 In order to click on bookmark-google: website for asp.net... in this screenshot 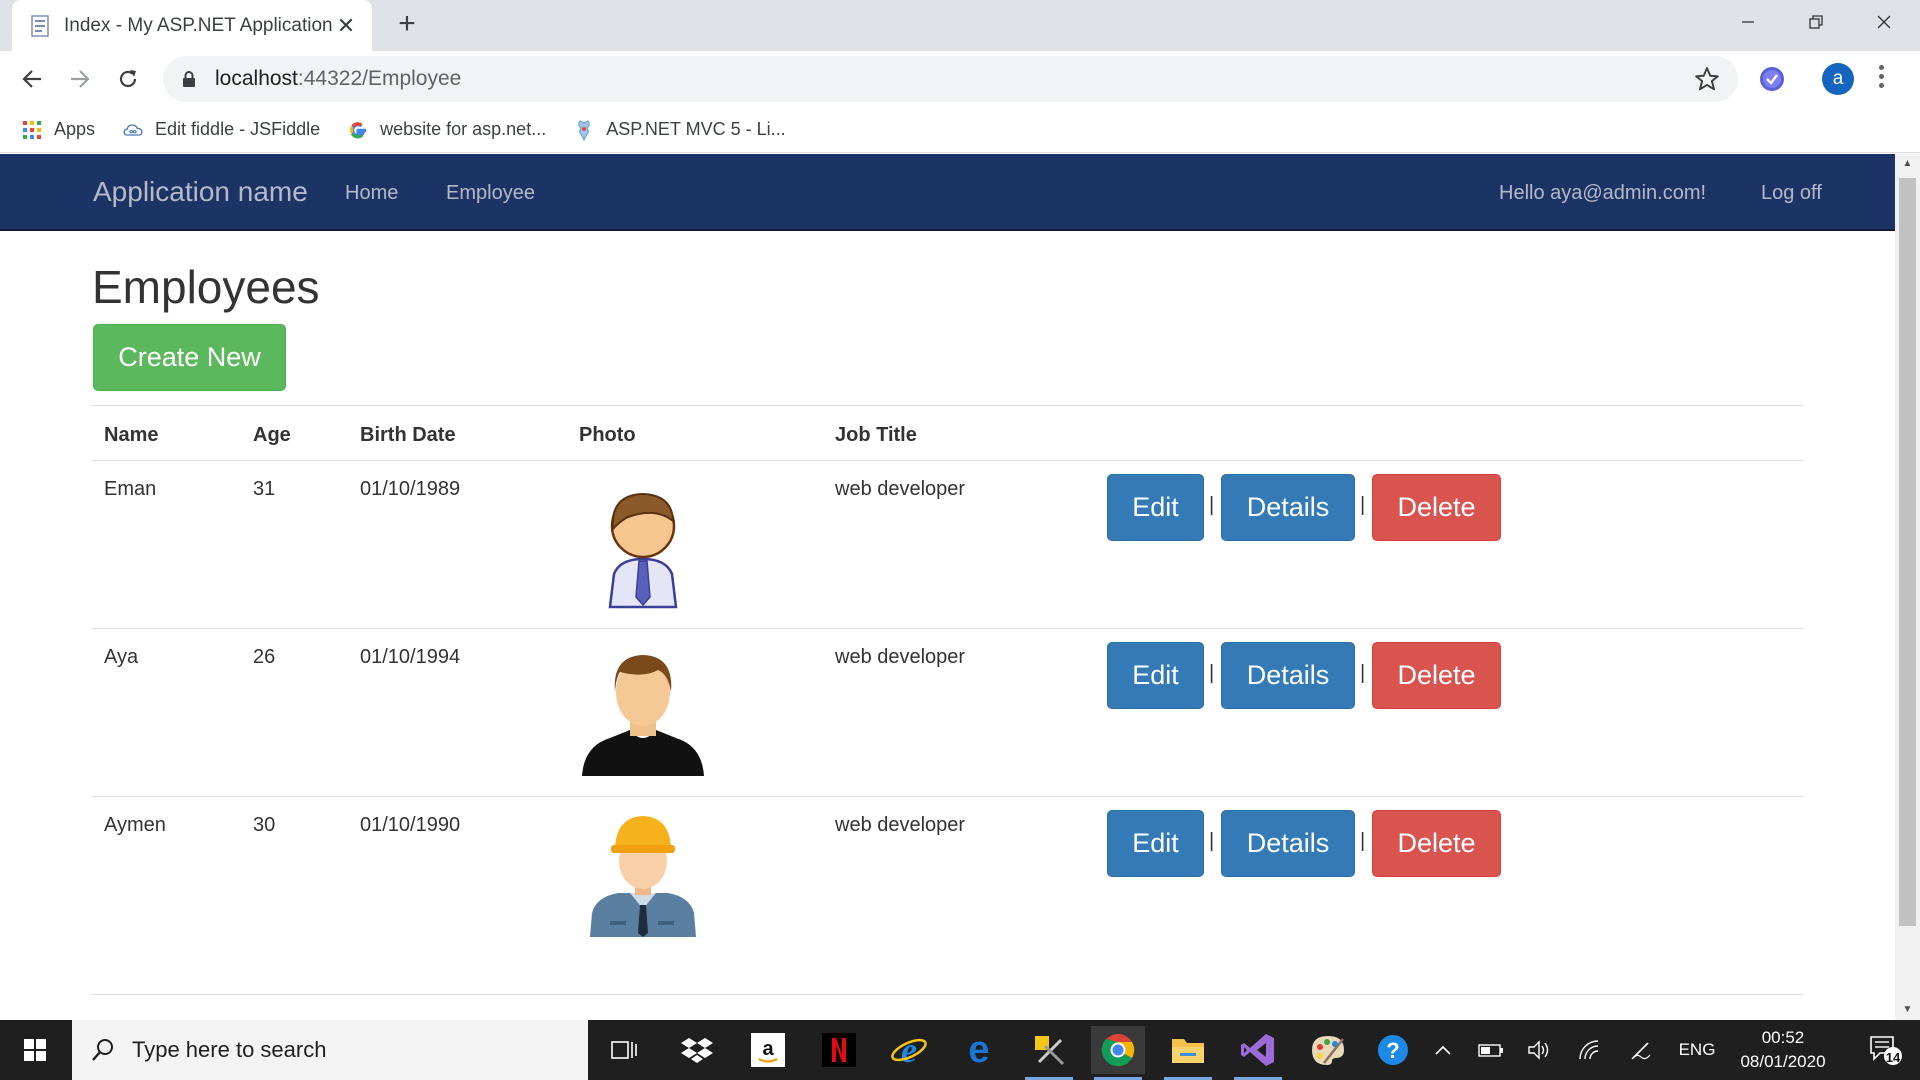, I will do `click(447, 129)`.